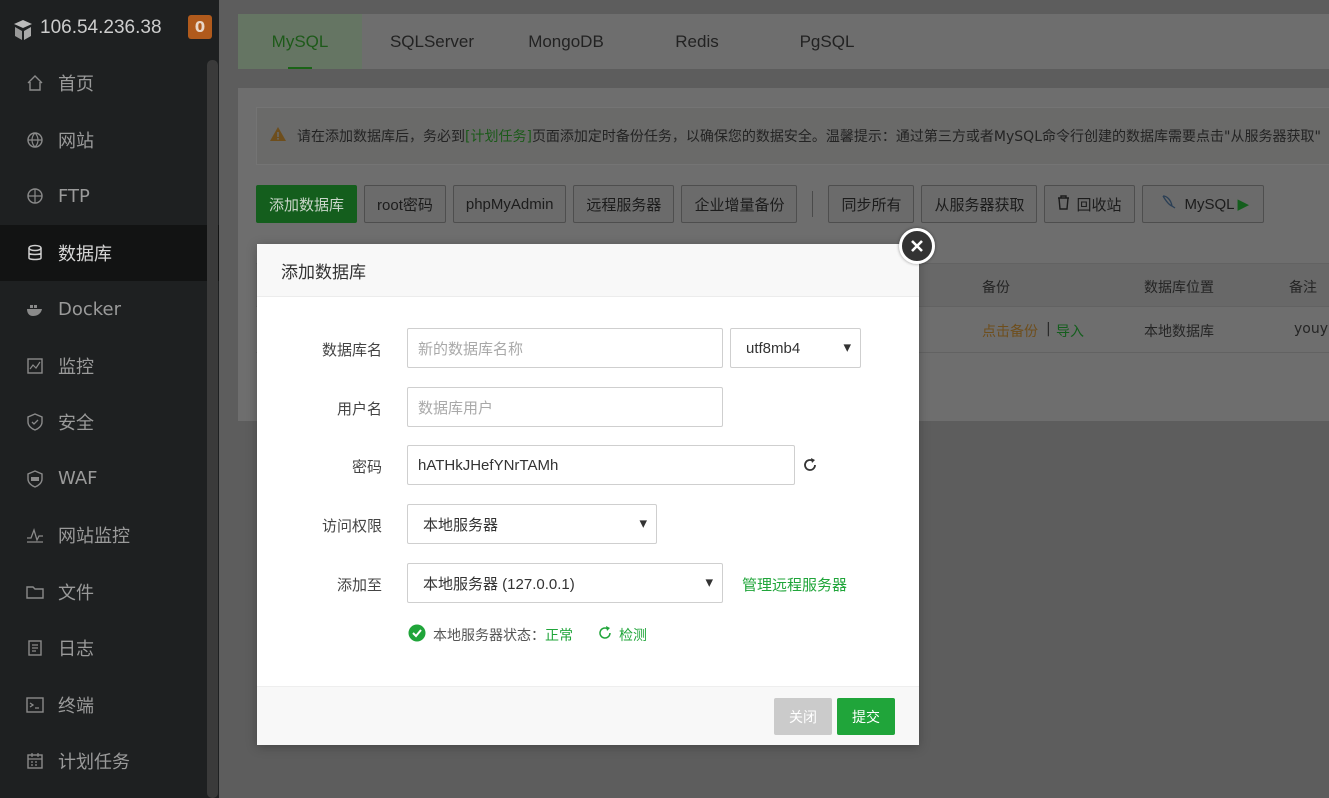 The height and width of the screenshot is (798, 1329). What do you see at coordinates (85, 254) in the screenshot?
I see `sidebar-item-label: 数据库` at bounding box center [85, 254].